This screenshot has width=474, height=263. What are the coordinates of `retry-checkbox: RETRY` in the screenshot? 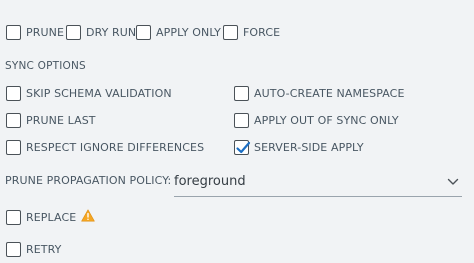 It's located at (33, 249).